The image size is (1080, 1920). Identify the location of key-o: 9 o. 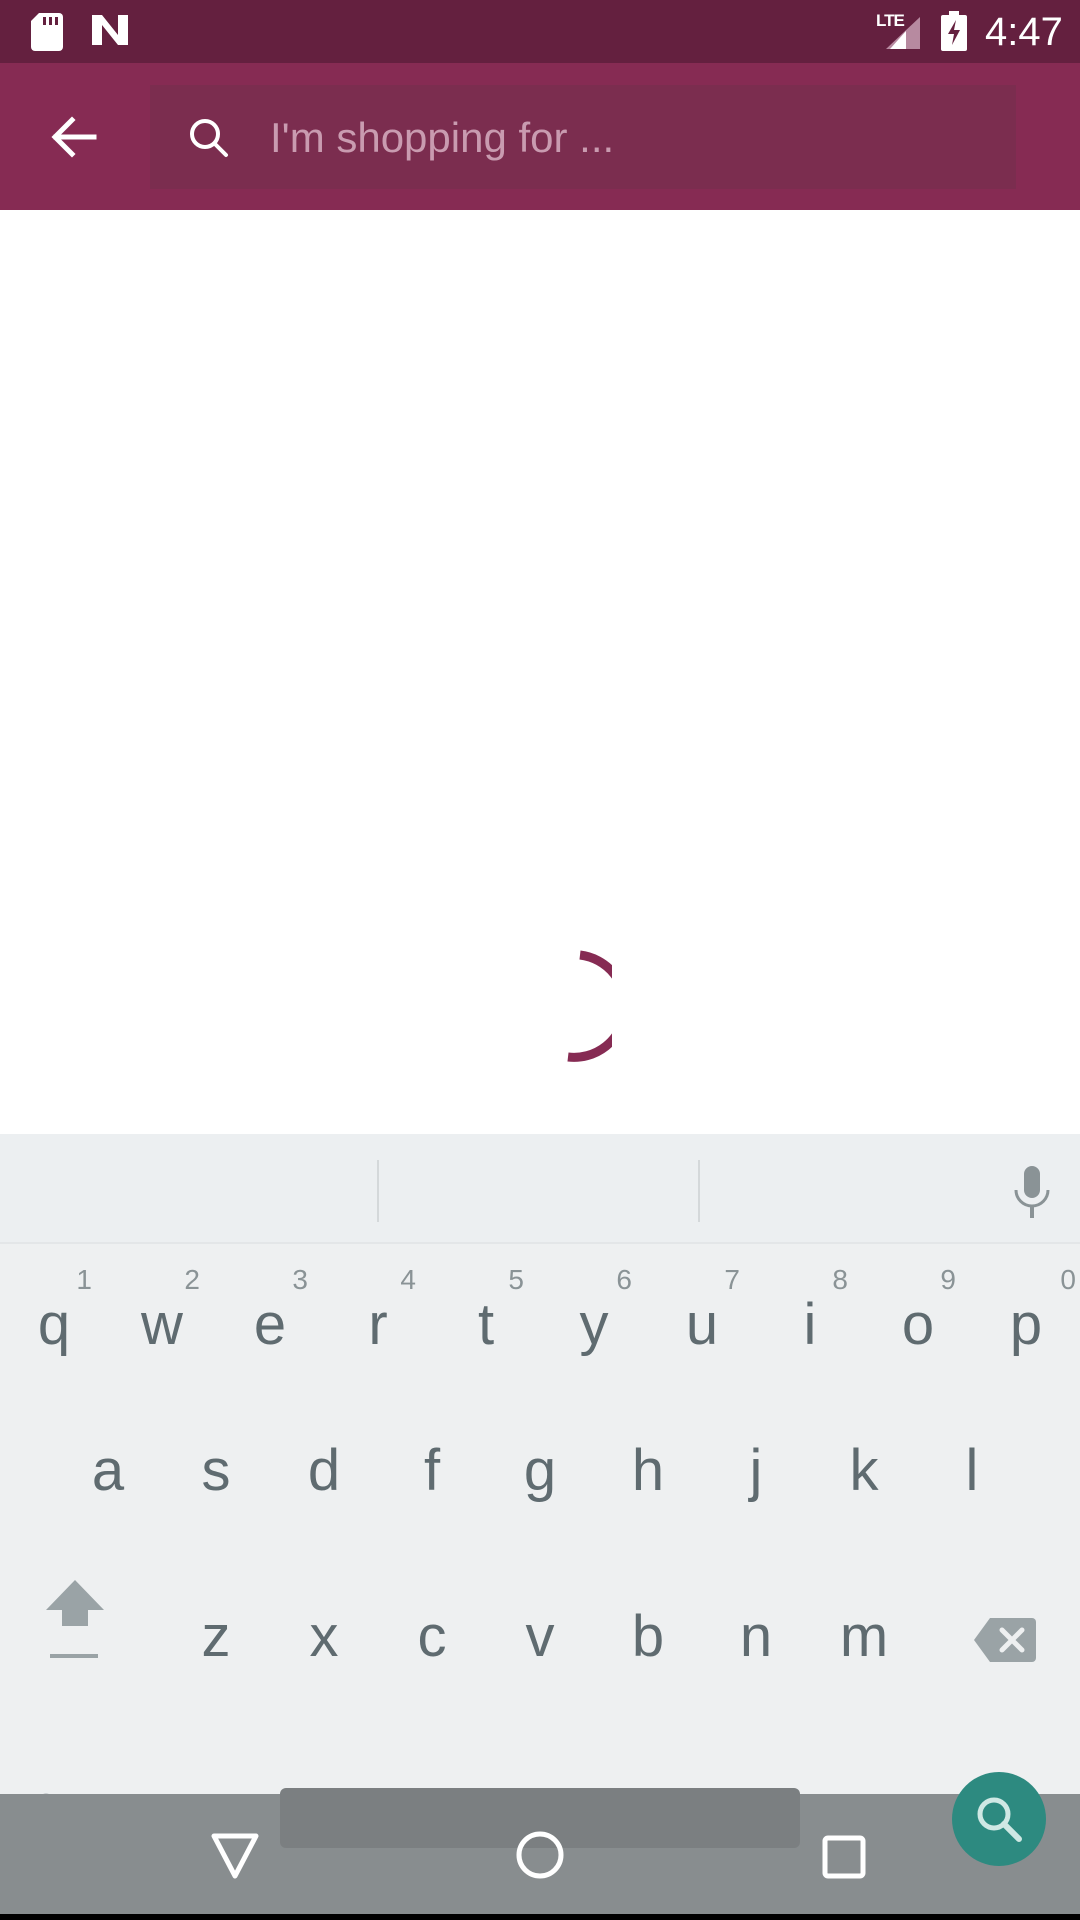
(918, 1333).